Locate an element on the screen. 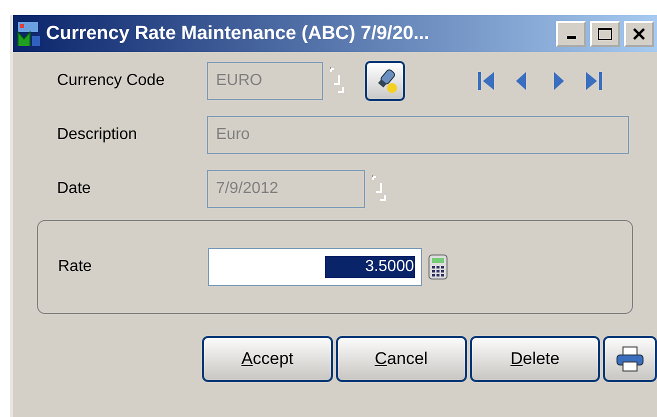 Image resolution: width=657 pixels, height=417 pixels. field-label: Description is located at coordinates (97, 135).